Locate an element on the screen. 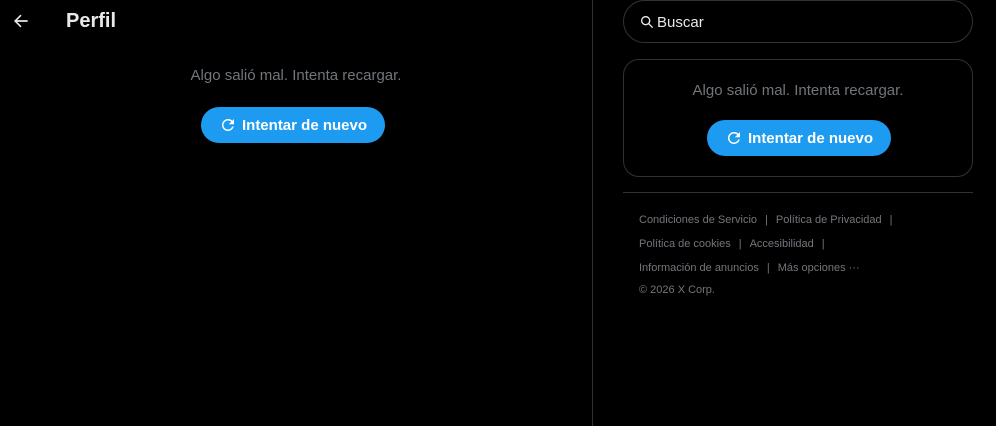 Image resolution: width=996 pixels, height=426 pixels. footer-row: Política de cookies | Accesibilidad | is located at coordinates (799, 249).